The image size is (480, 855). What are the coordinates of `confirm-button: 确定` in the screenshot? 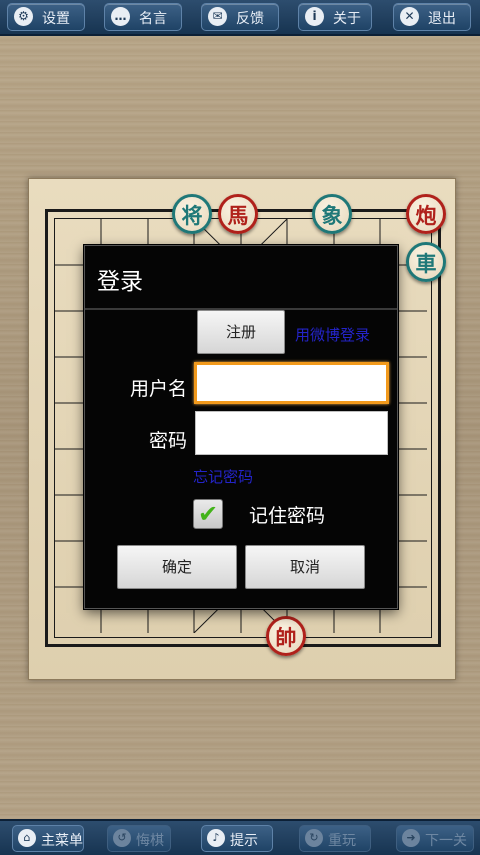 It's located at (177, 567).